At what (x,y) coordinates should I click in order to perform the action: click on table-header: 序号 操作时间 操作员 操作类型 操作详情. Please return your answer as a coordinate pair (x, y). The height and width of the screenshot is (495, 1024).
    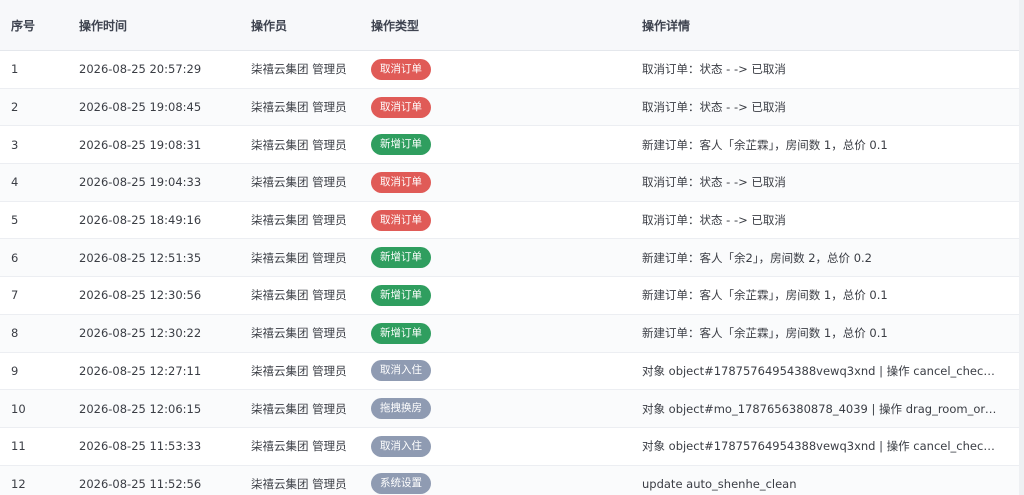
    Looking at the image, I should click on (509, 25).